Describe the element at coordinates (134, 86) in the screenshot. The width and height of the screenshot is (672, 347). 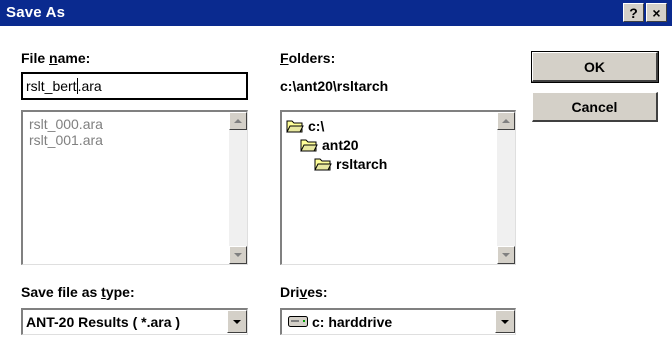
I see `file-name-input: rslt_bert.ara` at that location.